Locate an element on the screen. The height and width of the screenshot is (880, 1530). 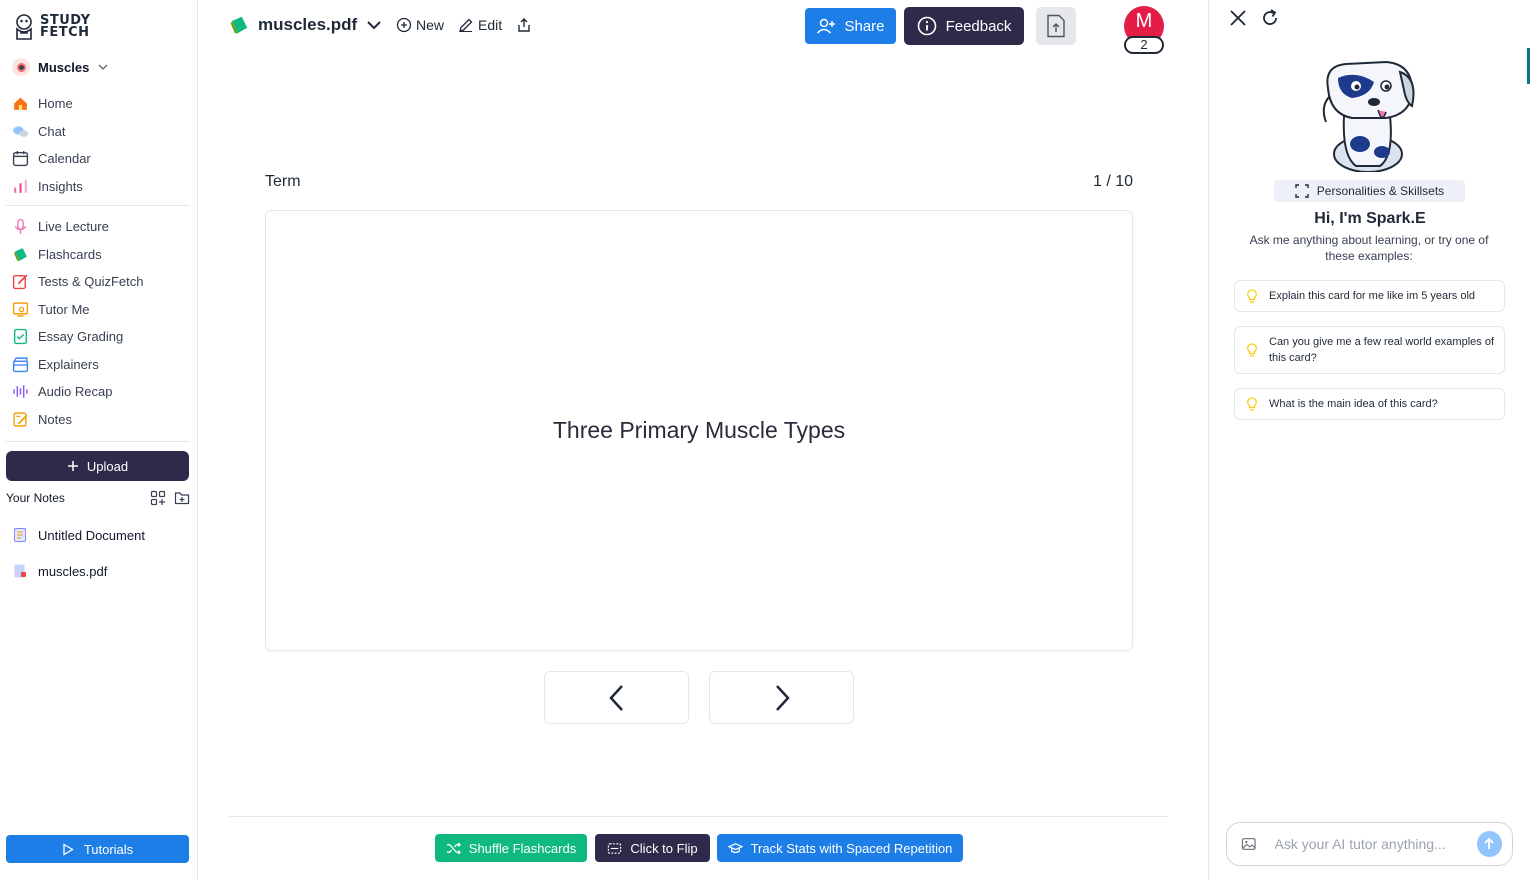
note-item-untitled: Untitled Document is located at coordinates (78, 535).